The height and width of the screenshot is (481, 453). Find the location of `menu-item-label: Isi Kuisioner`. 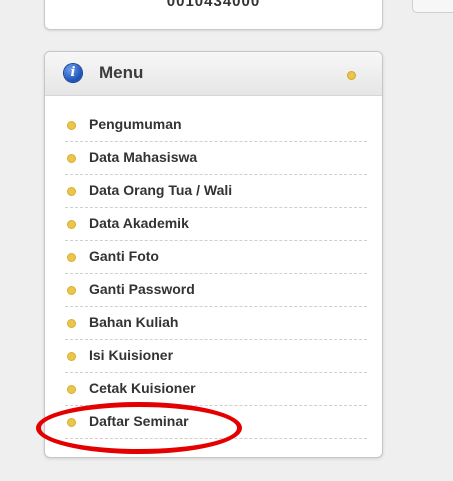

menu-item-label: Isi Kuisioner is located at coordinates (131, 355).